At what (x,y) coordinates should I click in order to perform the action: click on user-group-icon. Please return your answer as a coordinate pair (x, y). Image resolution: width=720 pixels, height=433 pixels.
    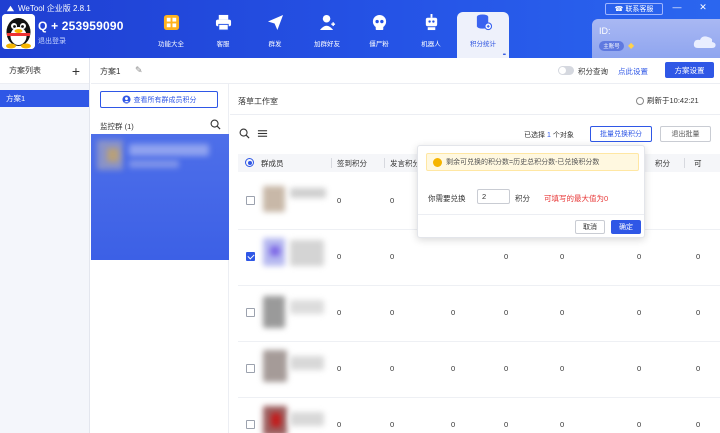
    Looking at the image, I should click on (126, 99).